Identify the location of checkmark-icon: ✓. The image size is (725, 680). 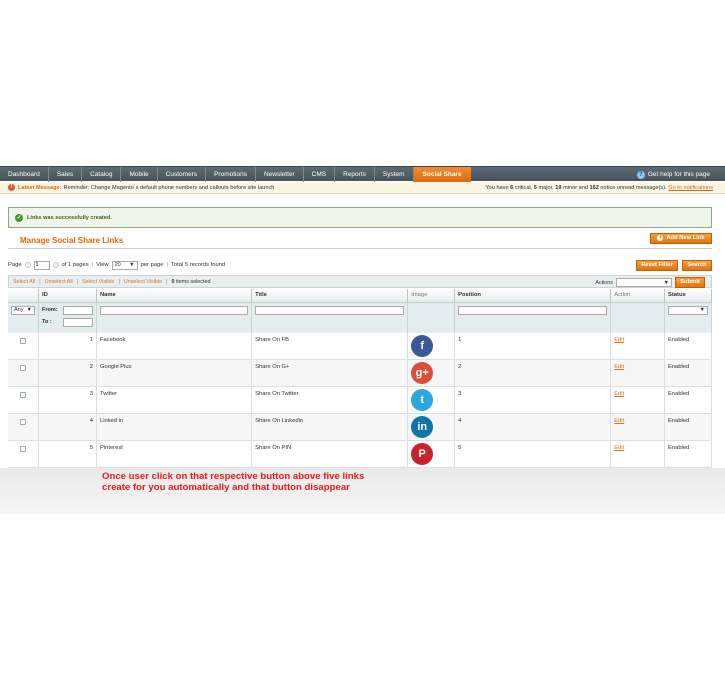
(19, 217).